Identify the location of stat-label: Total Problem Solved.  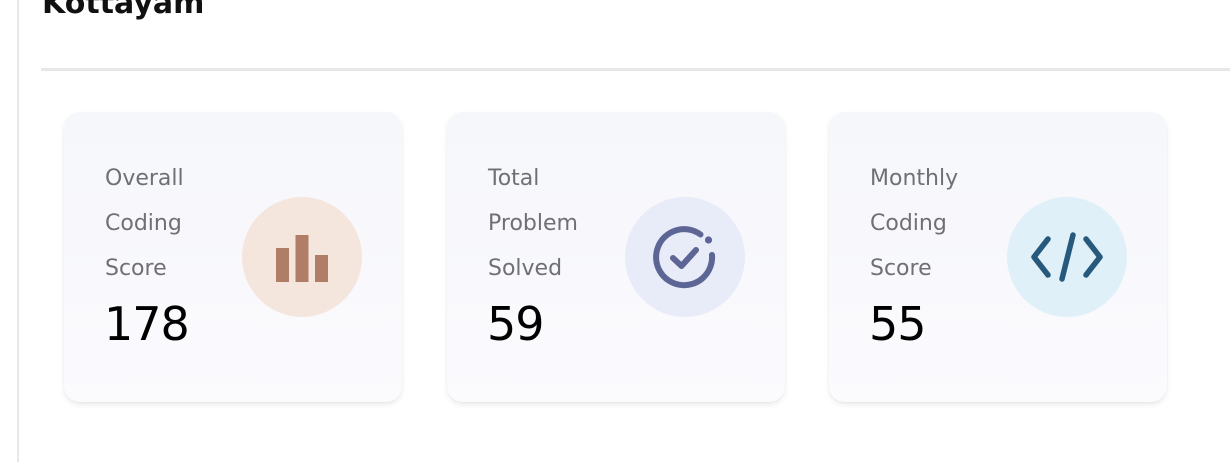
(533, 223).